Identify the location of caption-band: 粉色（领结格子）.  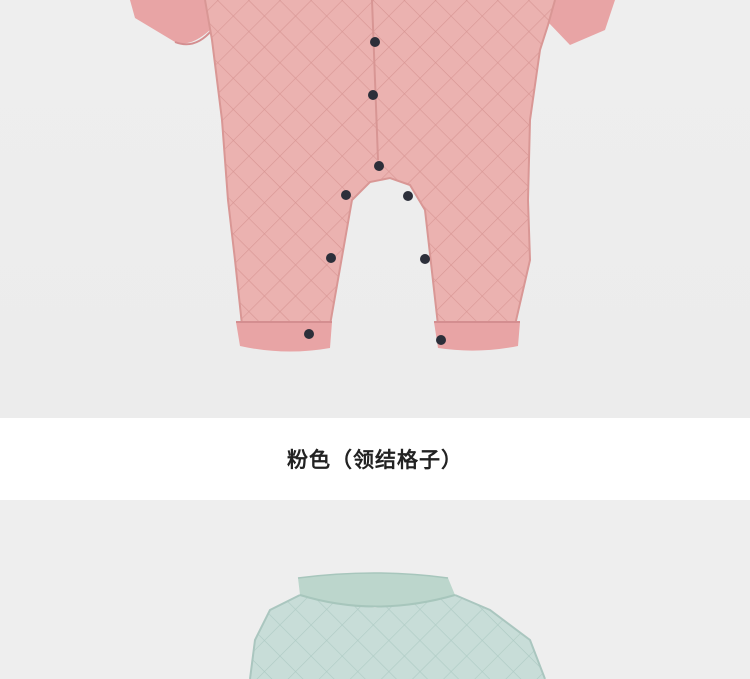
(375, 459).